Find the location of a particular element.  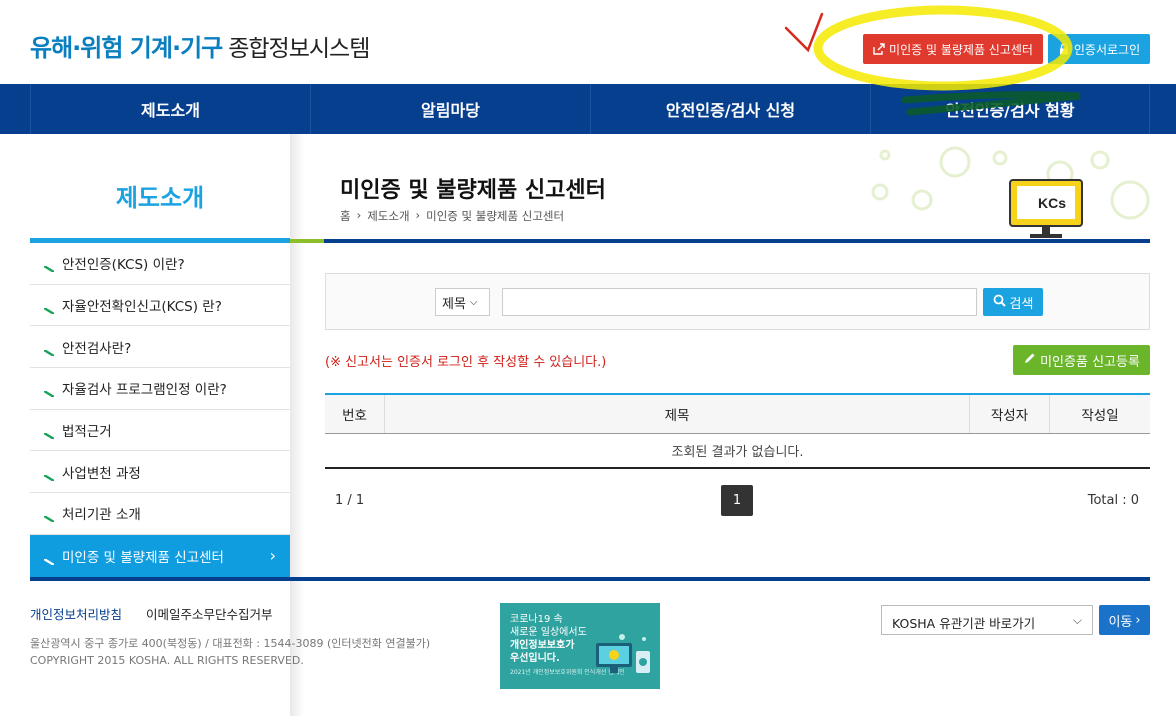

site-logo: 유해·위험 기계·기구 종합정보시스템 is located at coordinates (200, 45).